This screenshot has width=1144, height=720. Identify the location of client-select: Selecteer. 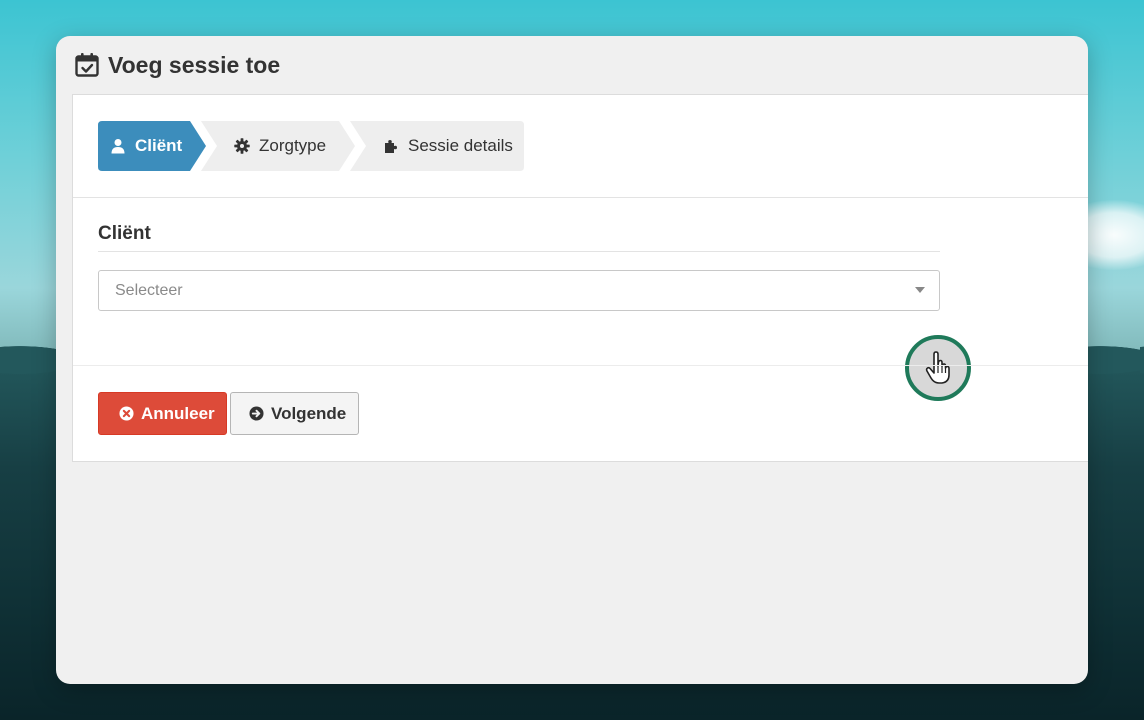
(519, 290).